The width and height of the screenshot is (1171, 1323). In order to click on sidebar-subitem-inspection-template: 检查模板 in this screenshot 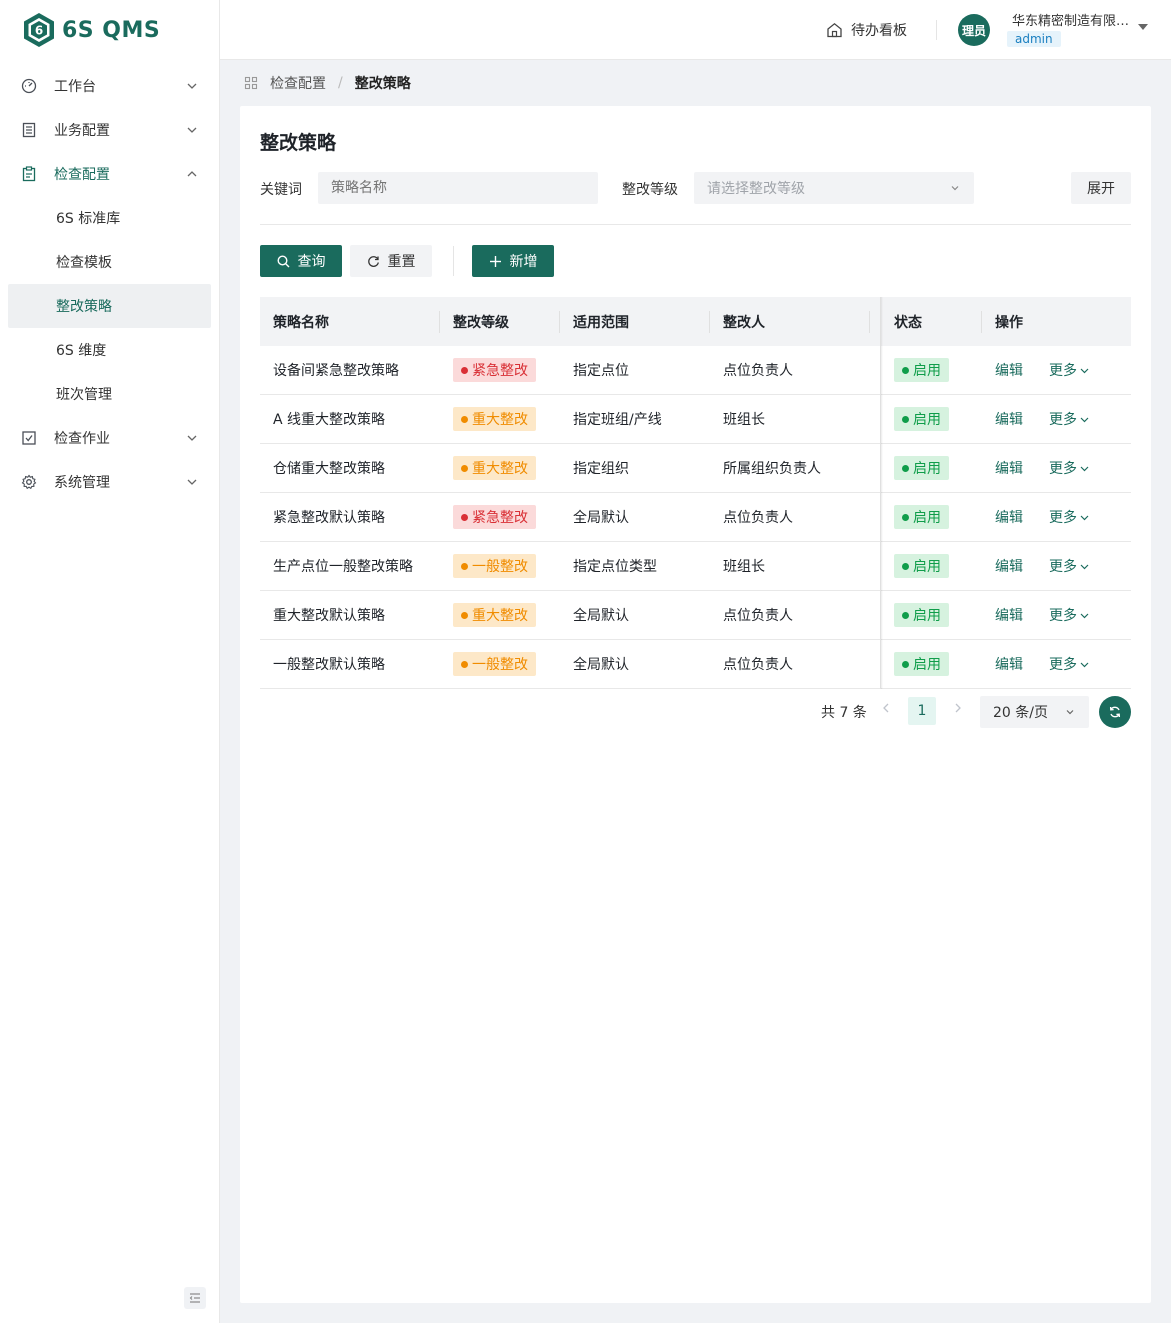, I will do `click(109, 262)`.